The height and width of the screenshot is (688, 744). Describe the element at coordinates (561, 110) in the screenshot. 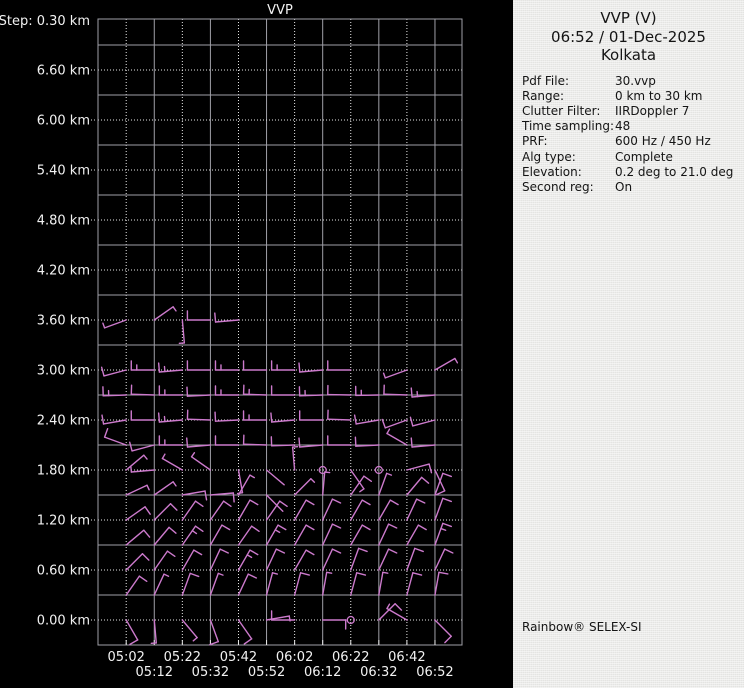

I see `field-label: Clutter Filter:` at that location.